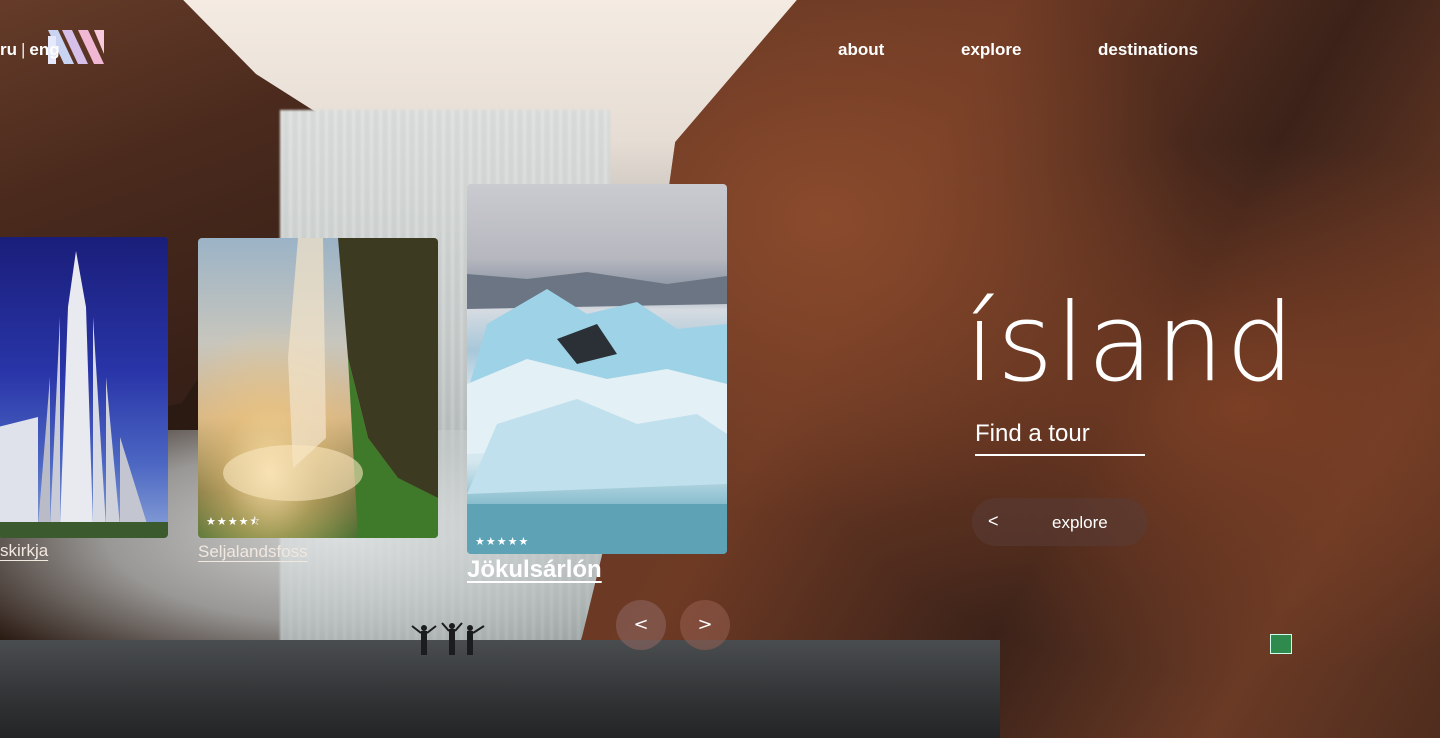  I want to click on find-tour-link: Find a tour, so click(1060, 438).